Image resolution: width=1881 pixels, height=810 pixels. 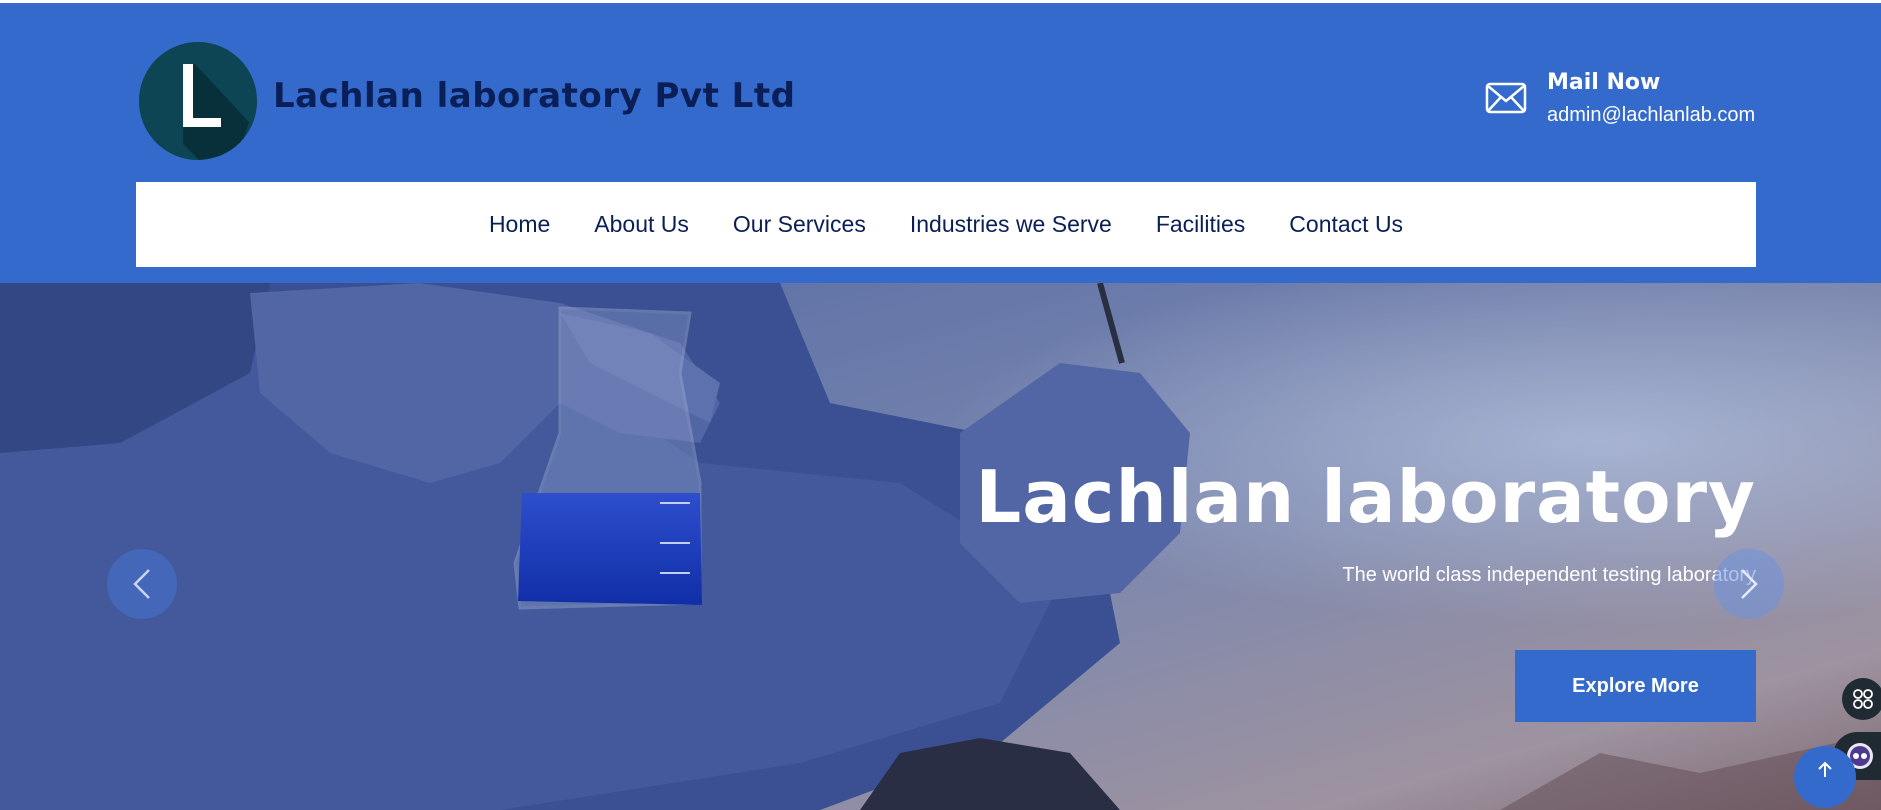 What do you see at coordinates (1011, 224) in the screenshot?
I see `nav-industries: Industries we Serve` at bounding box center [1011, 224].